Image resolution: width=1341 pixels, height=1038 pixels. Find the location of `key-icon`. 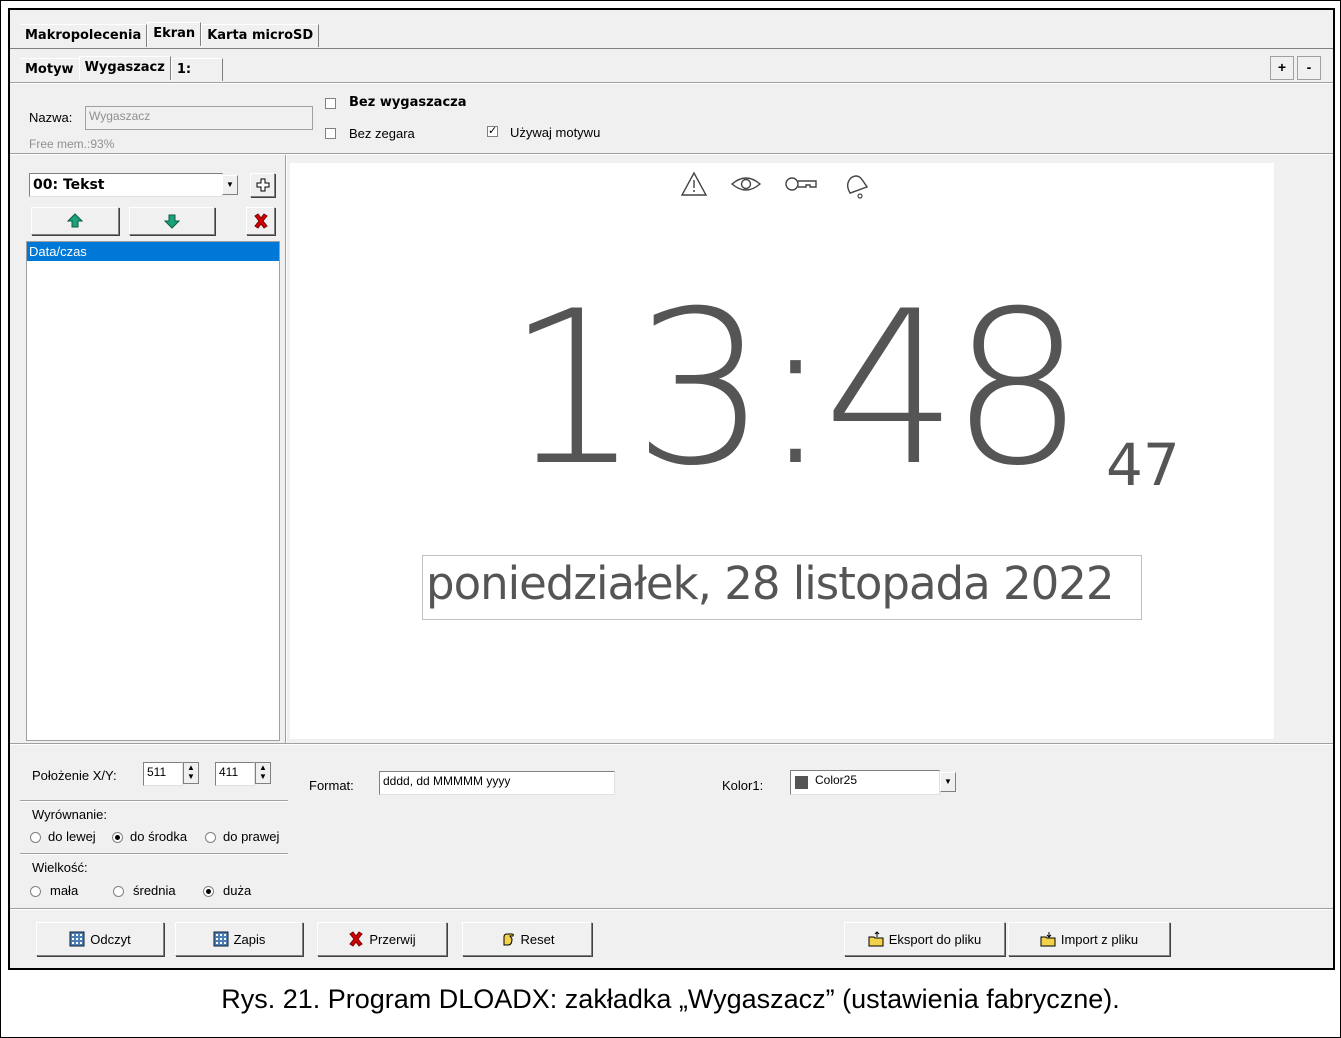

key-icon is located at coordinates (801, 184).